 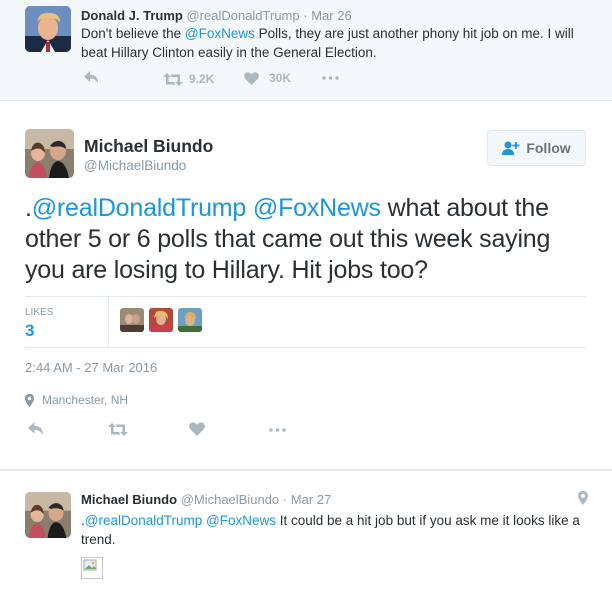 What do you see at coordinates (311, 499) in the screenshot?
I see `reply-time: Mar 27` at bounding box center [311, 499].